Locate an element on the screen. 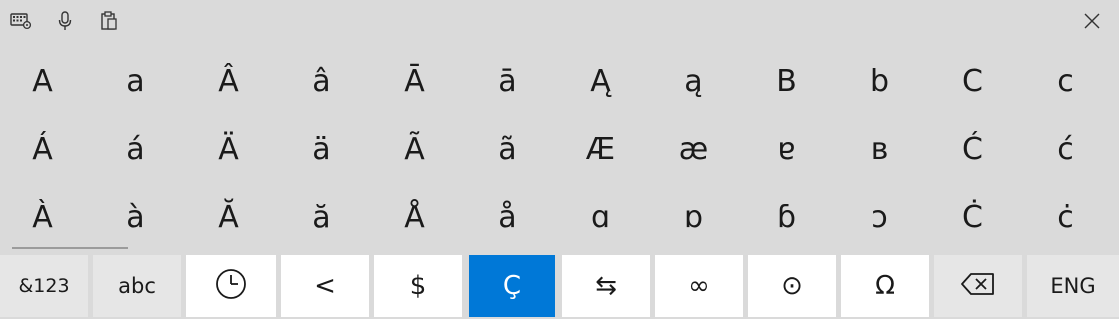 Image resolution: width=1119 pixels, height=319 pixels. char-key: b is located at coordinates (879, 81).